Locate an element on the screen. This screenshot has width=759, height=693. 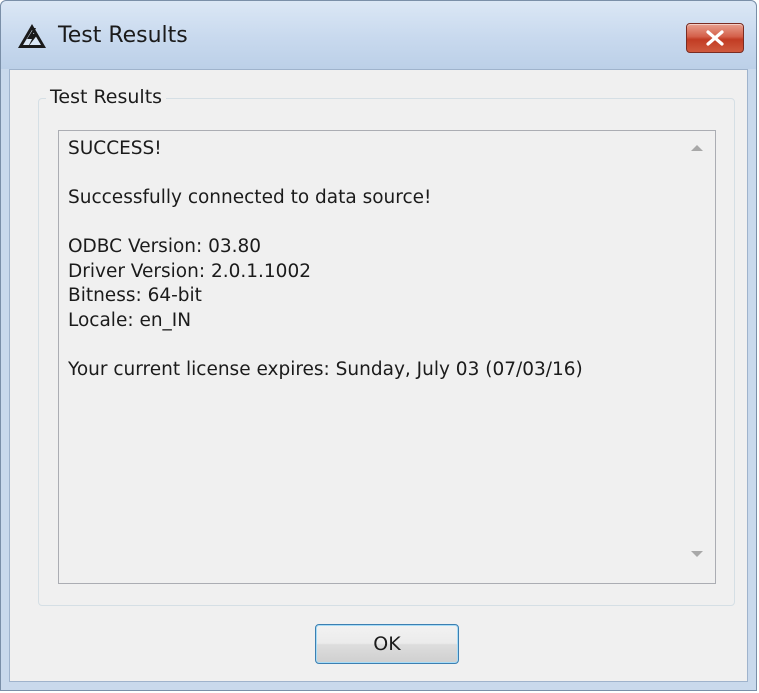
result-line: SUCCESS! is located at coordinates (115, 148).